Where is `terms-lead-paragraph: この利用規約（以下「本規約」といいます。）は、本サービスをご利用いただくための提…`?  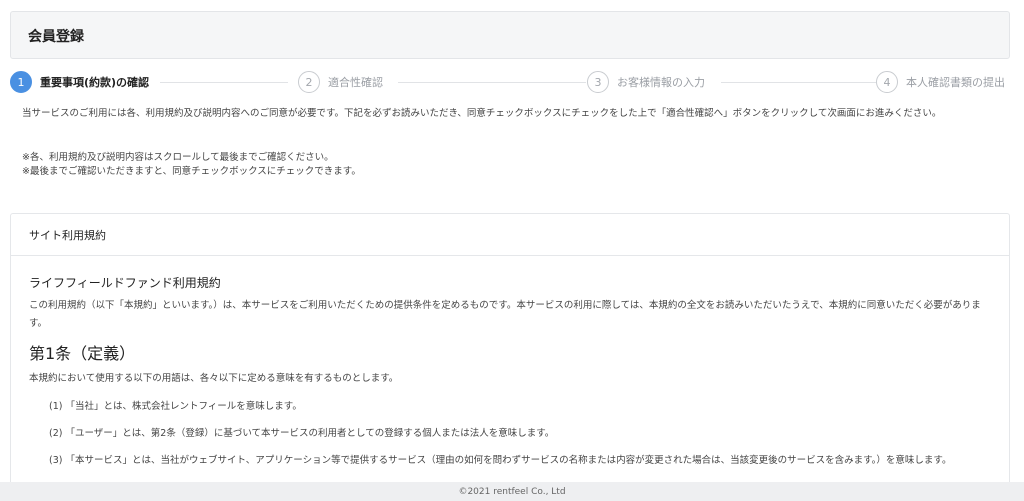
terms-lead-paragraph: この利用規約（以下「本規約」といいます。）は、本サービスをご利用いただくための提… is located at coordinates (505, 314).